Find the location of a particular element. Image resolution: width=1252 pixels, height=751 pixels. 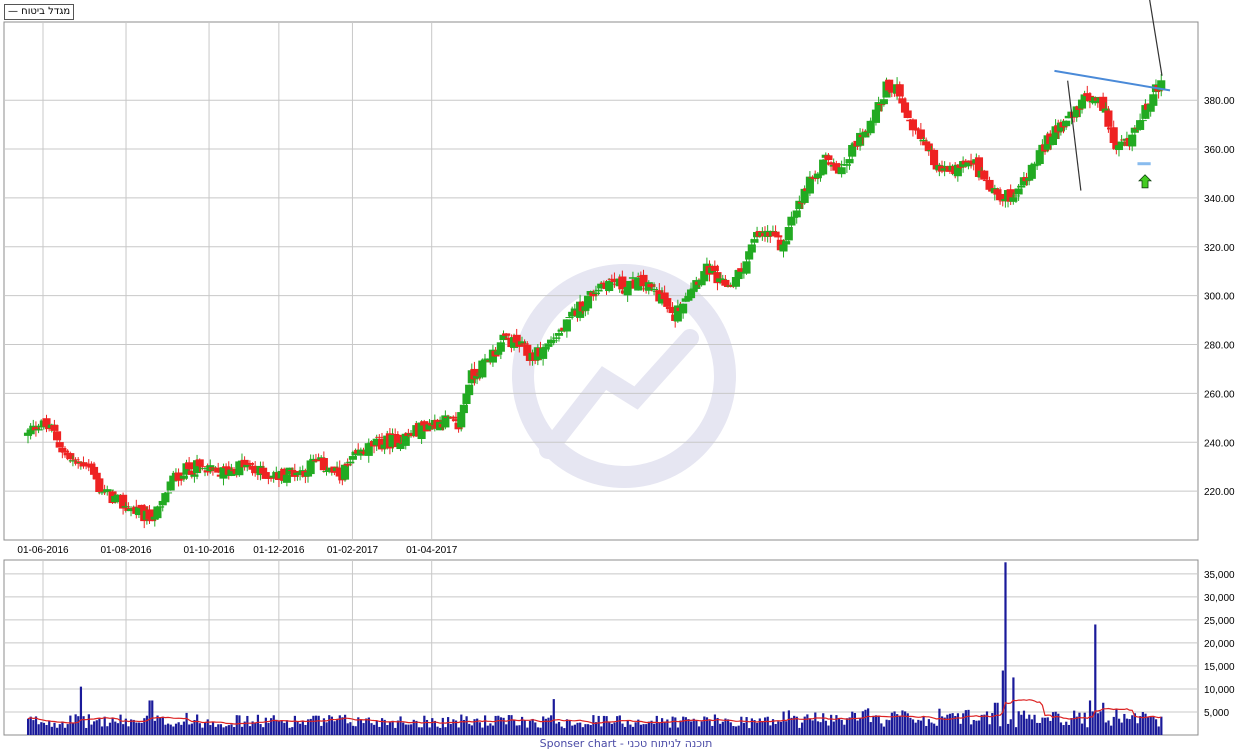

date-tick-label: 01-04-2017 is located at coordinates (432, 550).